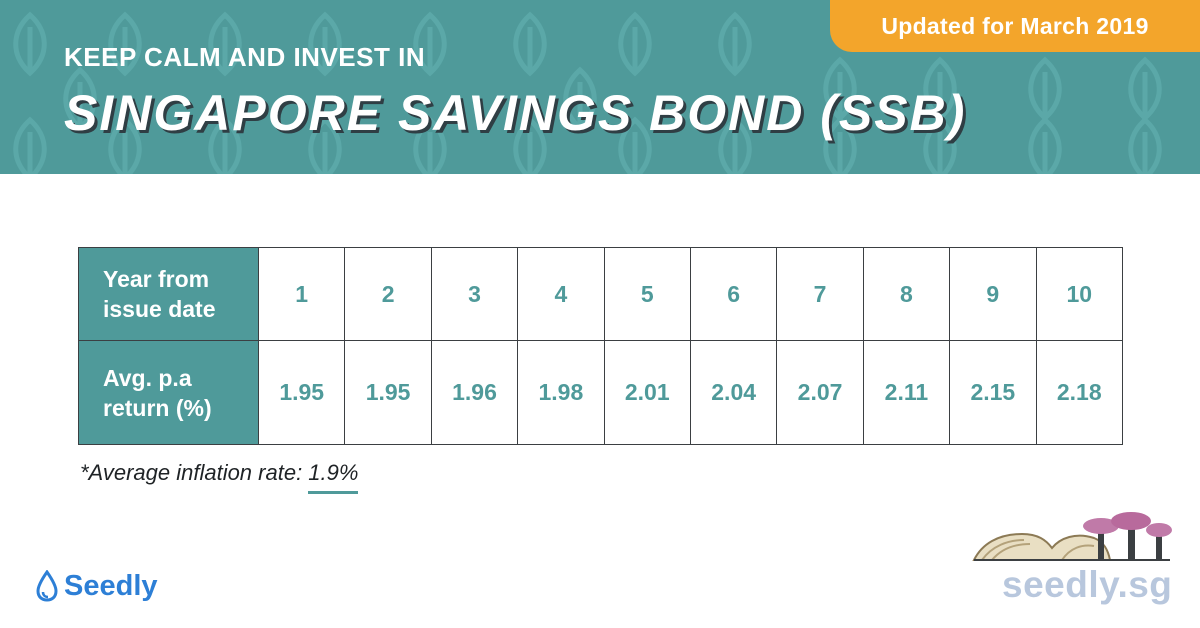  Describe the element at coordinates (733, 392) in the screenshot. I see `table-cell-return: 2.04` at that location.